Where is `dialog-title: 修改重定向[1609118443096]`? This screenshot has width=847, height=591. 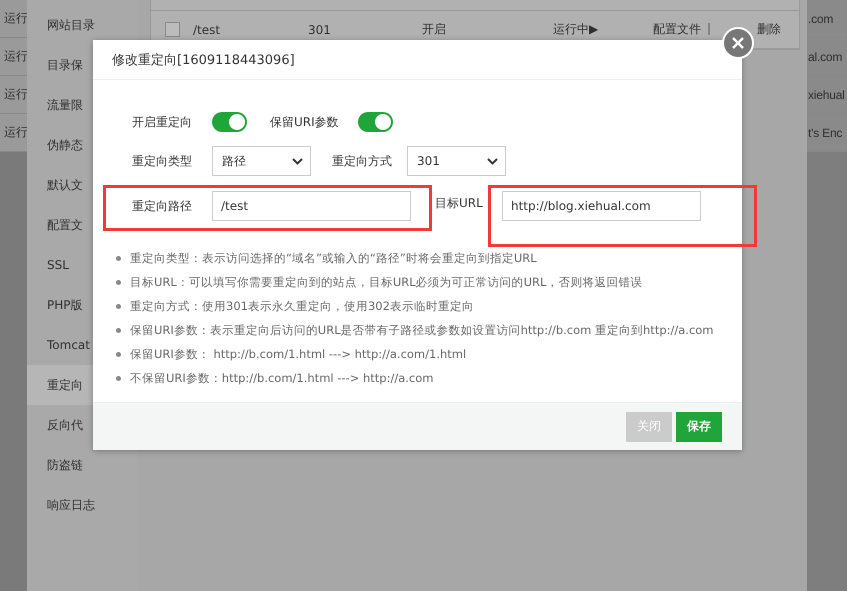
dialog-title: 修改重定向[1609118443096] is located at coordinates (203, 60).